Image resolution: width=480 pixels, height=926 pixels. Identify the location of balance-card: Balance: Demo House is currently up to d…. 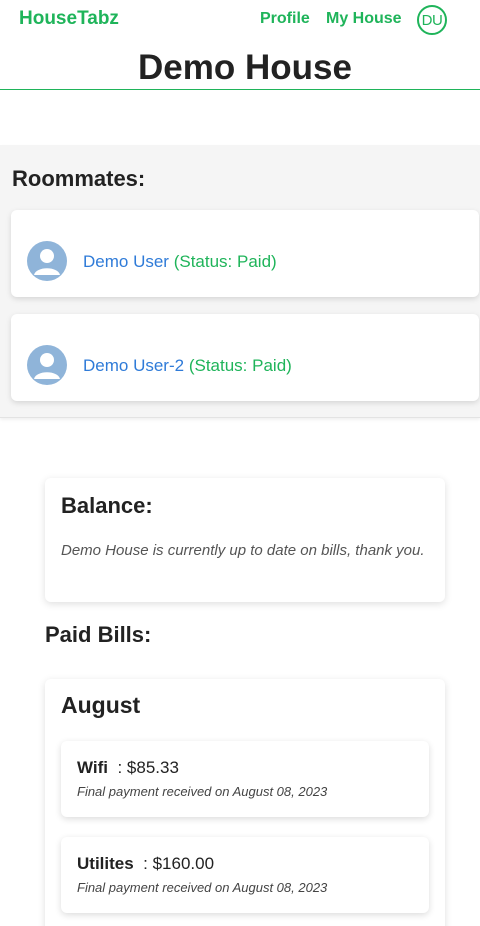
(245, 540).